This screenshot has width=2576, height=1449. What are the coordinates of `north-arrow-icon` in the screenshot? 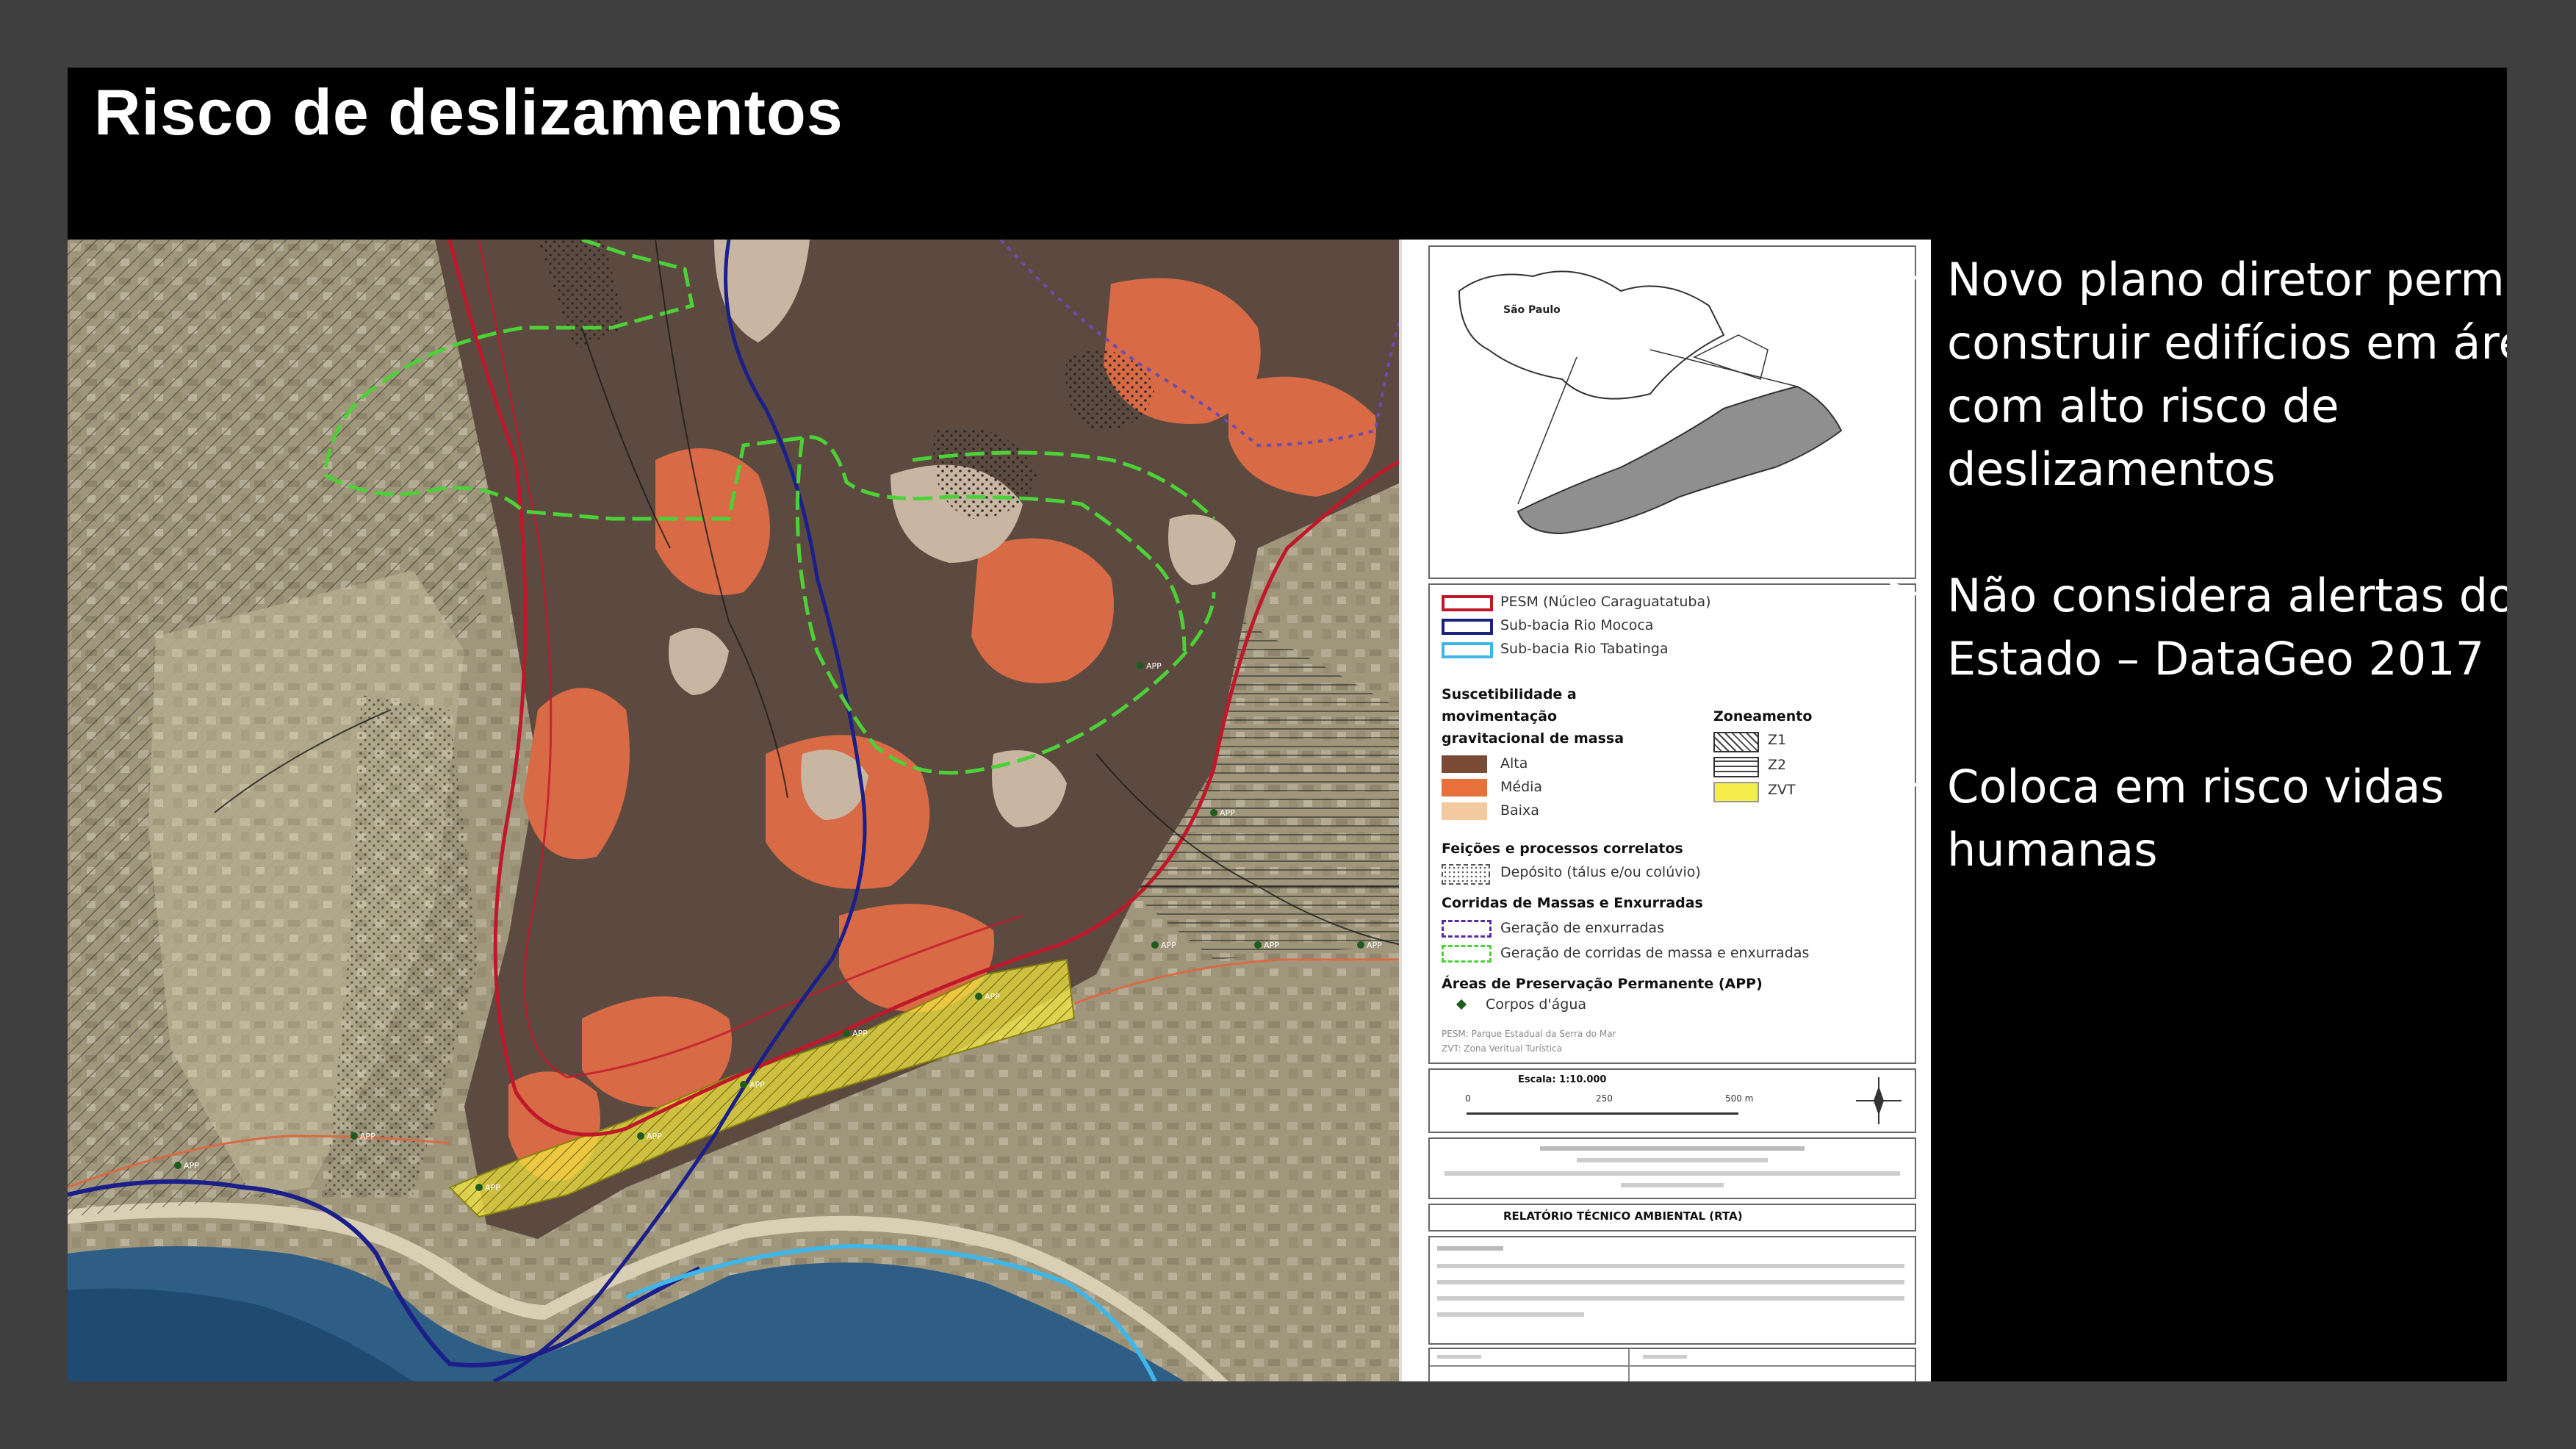 It's located at (1879, 1100).